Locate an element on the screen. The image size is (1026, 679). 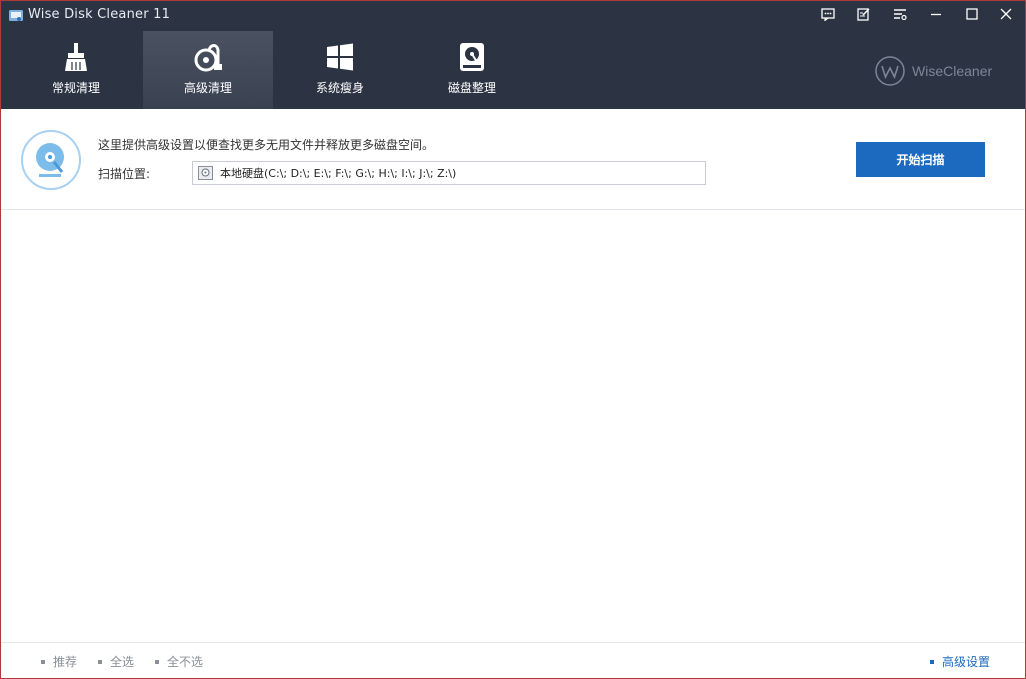
disk-scan-icon is located at coordinates (51, 160).